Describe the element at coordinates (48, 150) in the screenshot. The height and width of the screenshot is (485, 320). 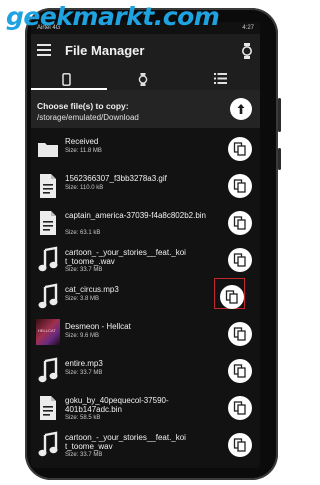
I see `folder-icon` at that location.